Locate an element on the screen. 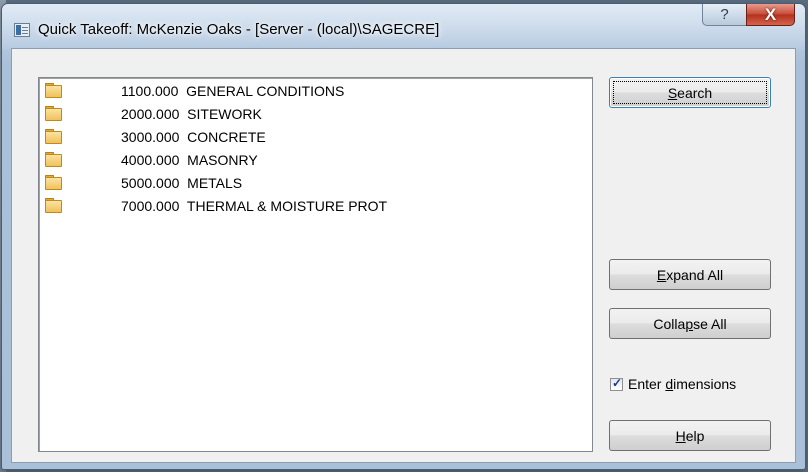  expand-all-label: Expand All is located at coordinates (690, 274).